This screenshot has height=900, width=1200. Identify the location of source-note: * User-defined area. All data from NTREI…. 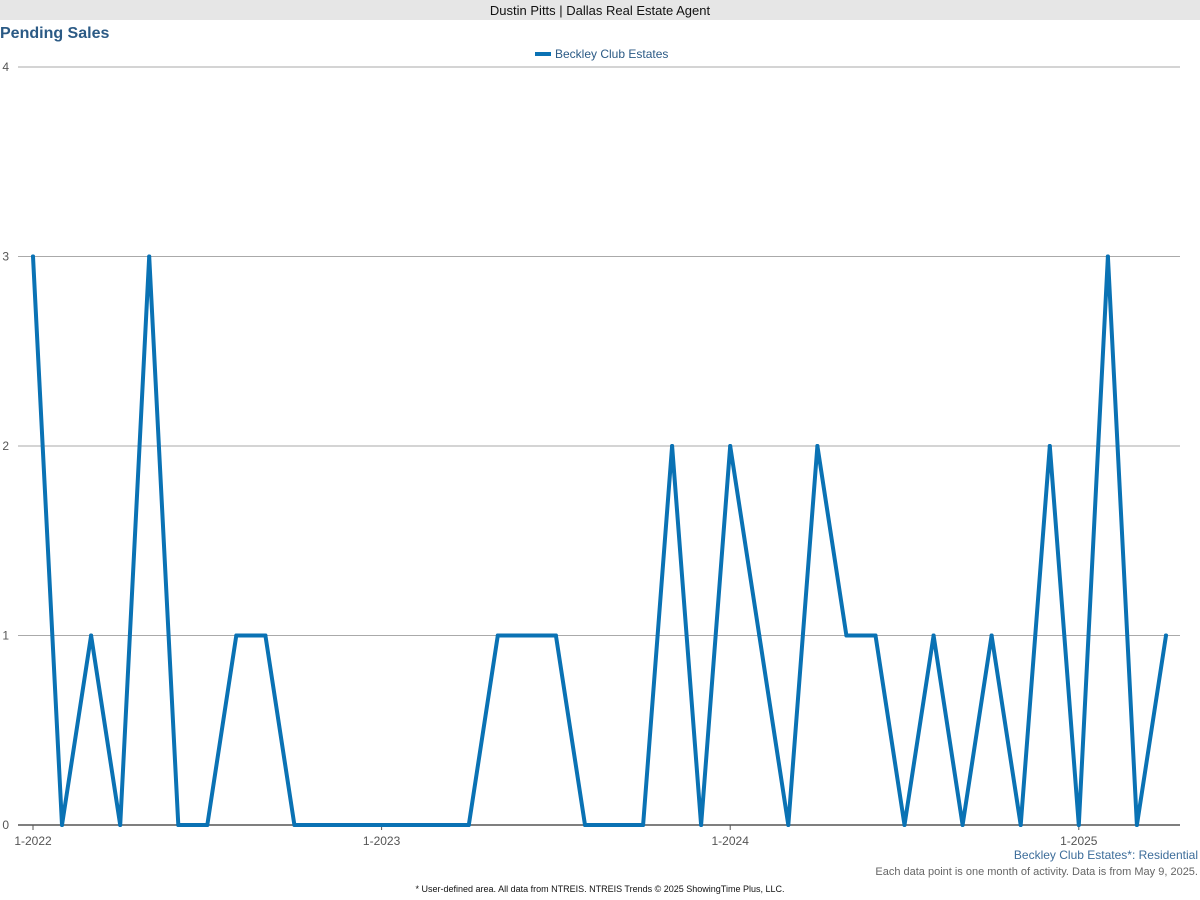
(600, 889).